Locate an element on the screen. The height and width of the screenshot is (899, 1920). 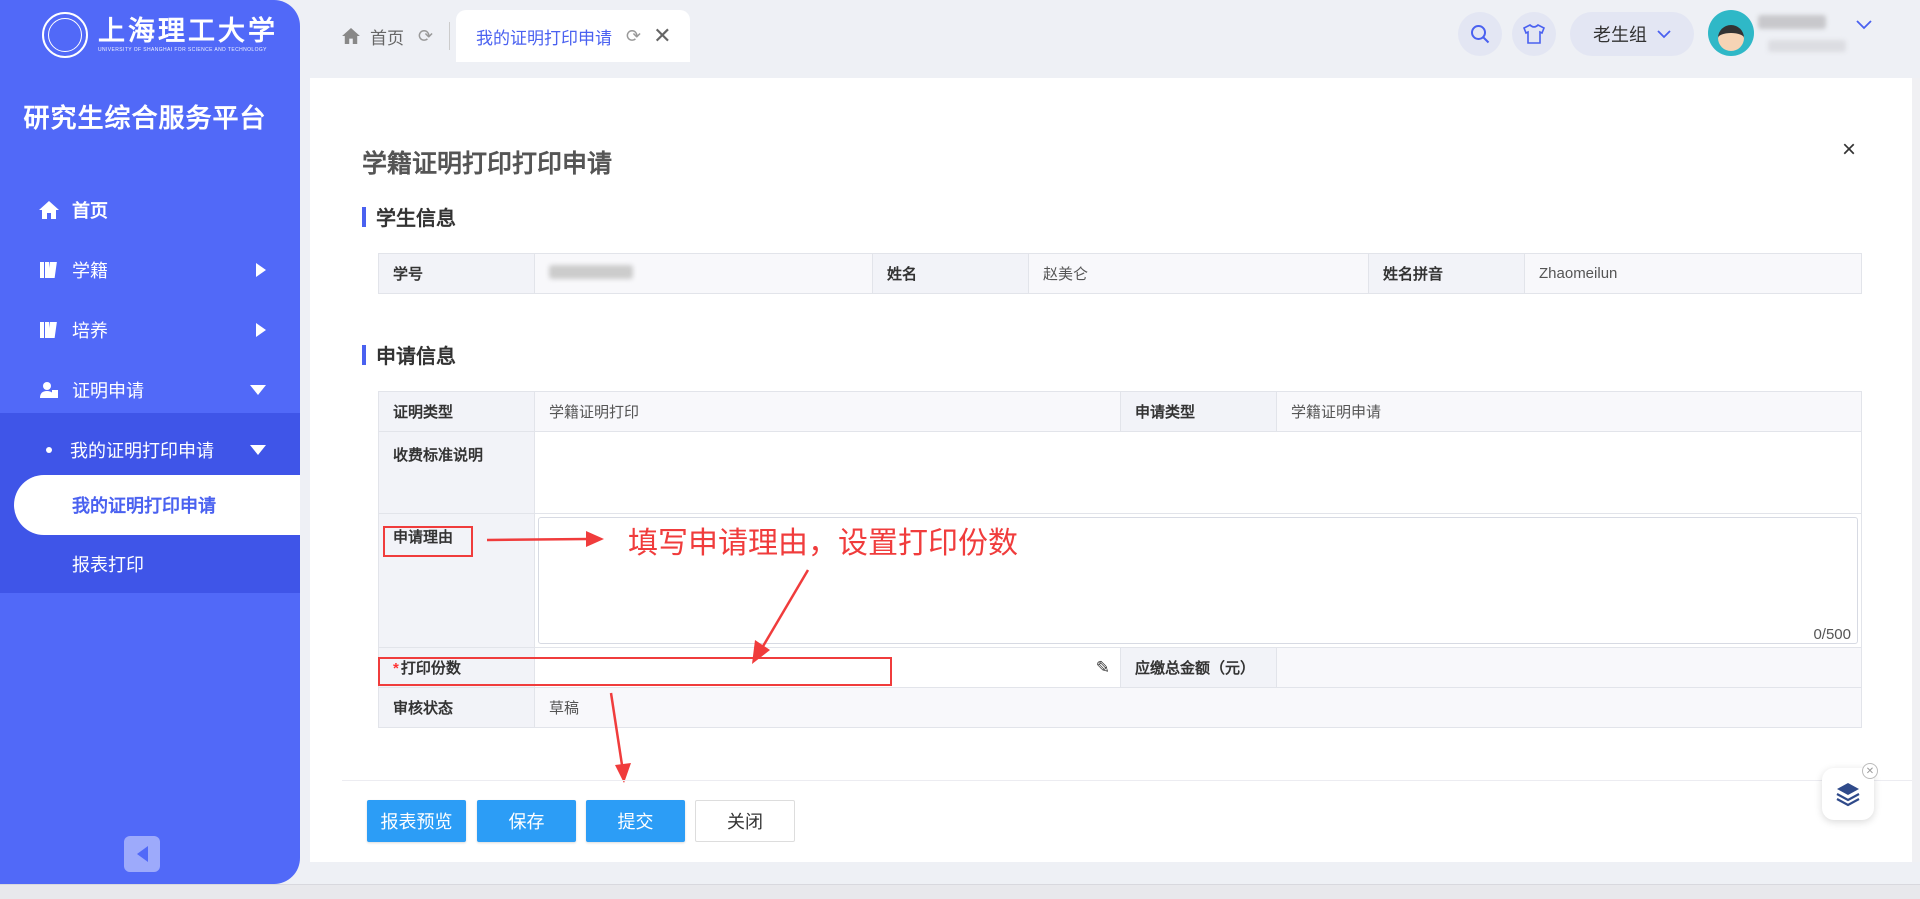
layers-icon is located at coordinates (1848, 795).